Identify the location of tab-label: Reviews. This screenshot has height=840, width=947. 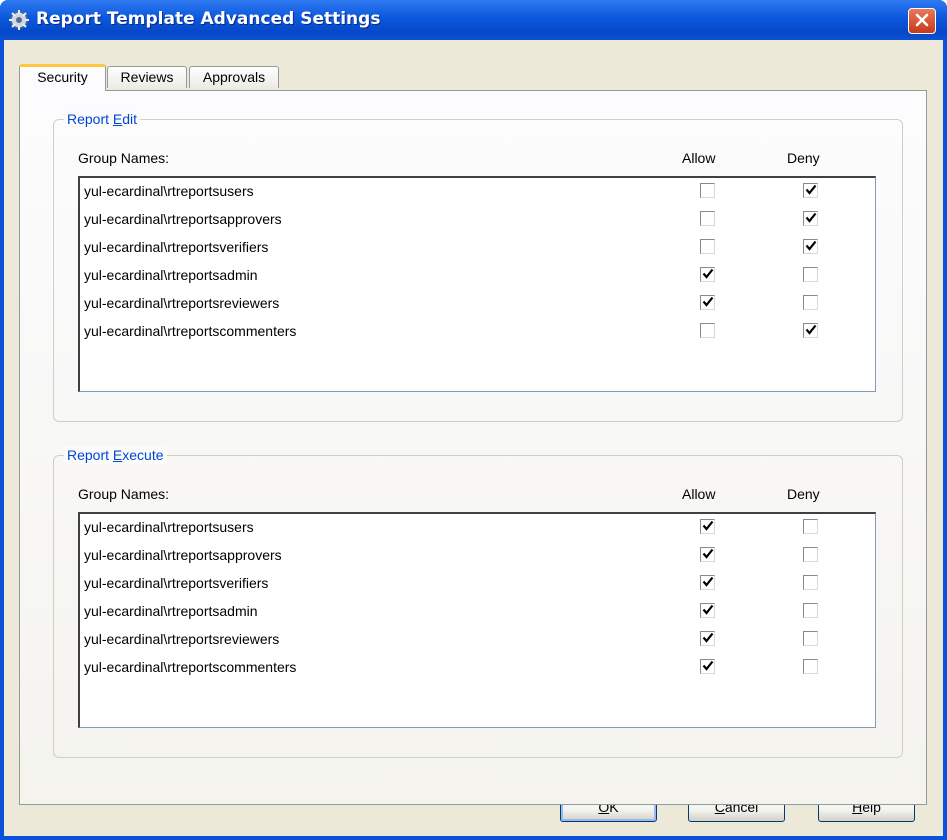
(147, 77).